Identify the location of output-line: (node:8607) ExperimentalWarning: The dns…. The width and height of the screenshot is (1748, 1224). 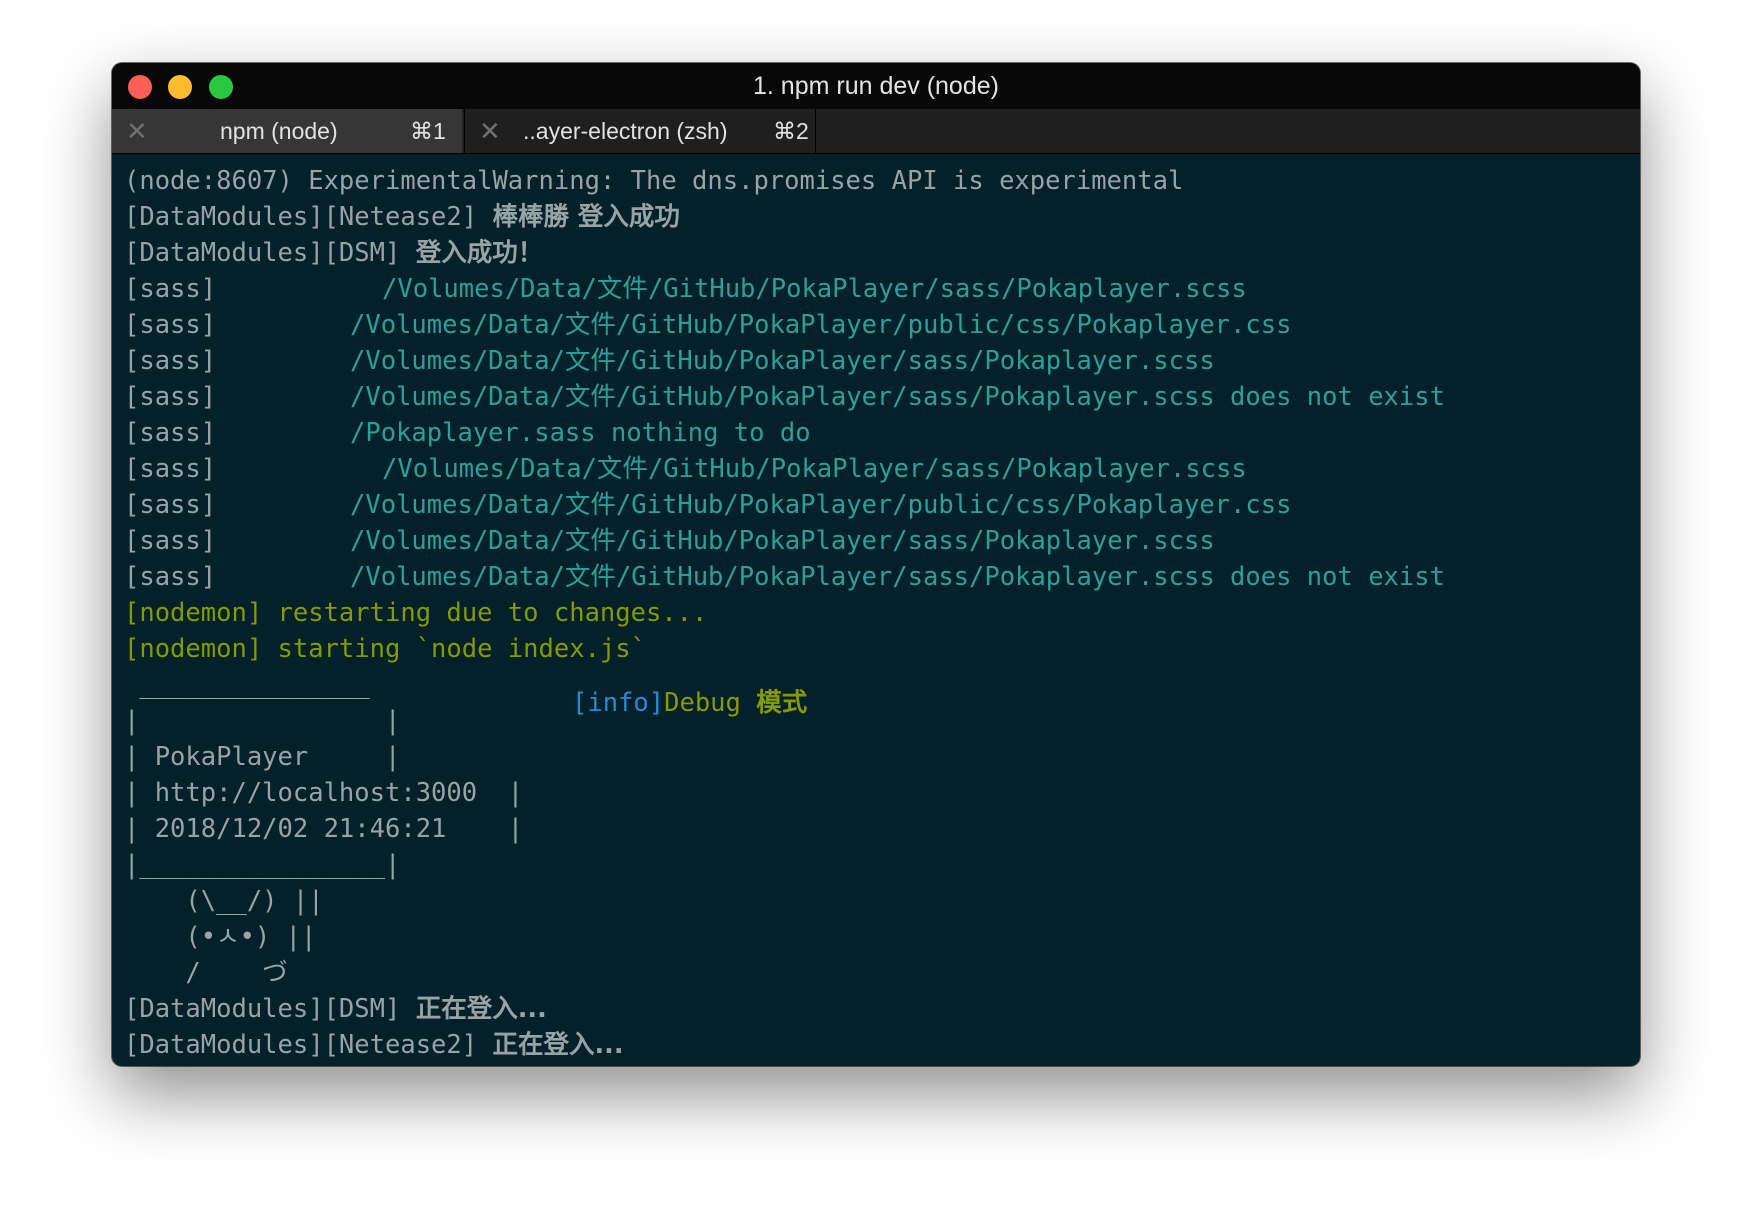
(654, 181).